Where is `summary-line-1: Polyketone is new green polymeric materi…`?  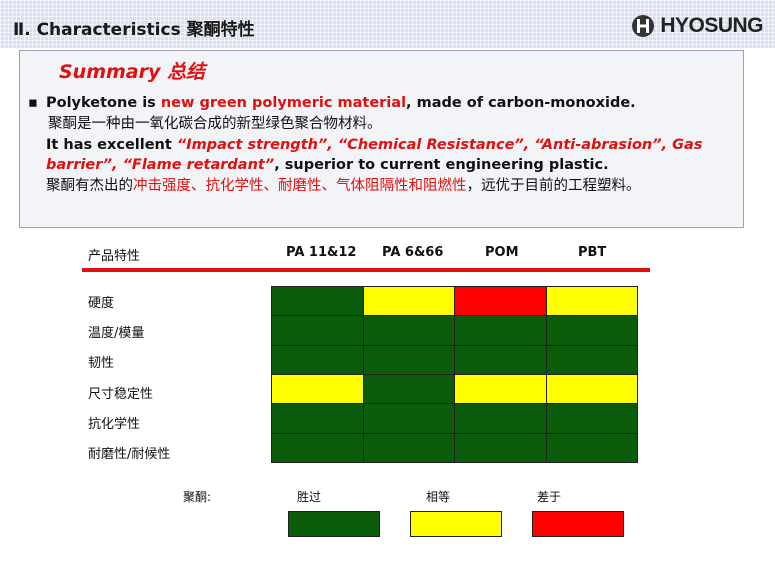 summary-line-1: Polyketone is new green polymeric materi… is located at coordinates (341, 103).